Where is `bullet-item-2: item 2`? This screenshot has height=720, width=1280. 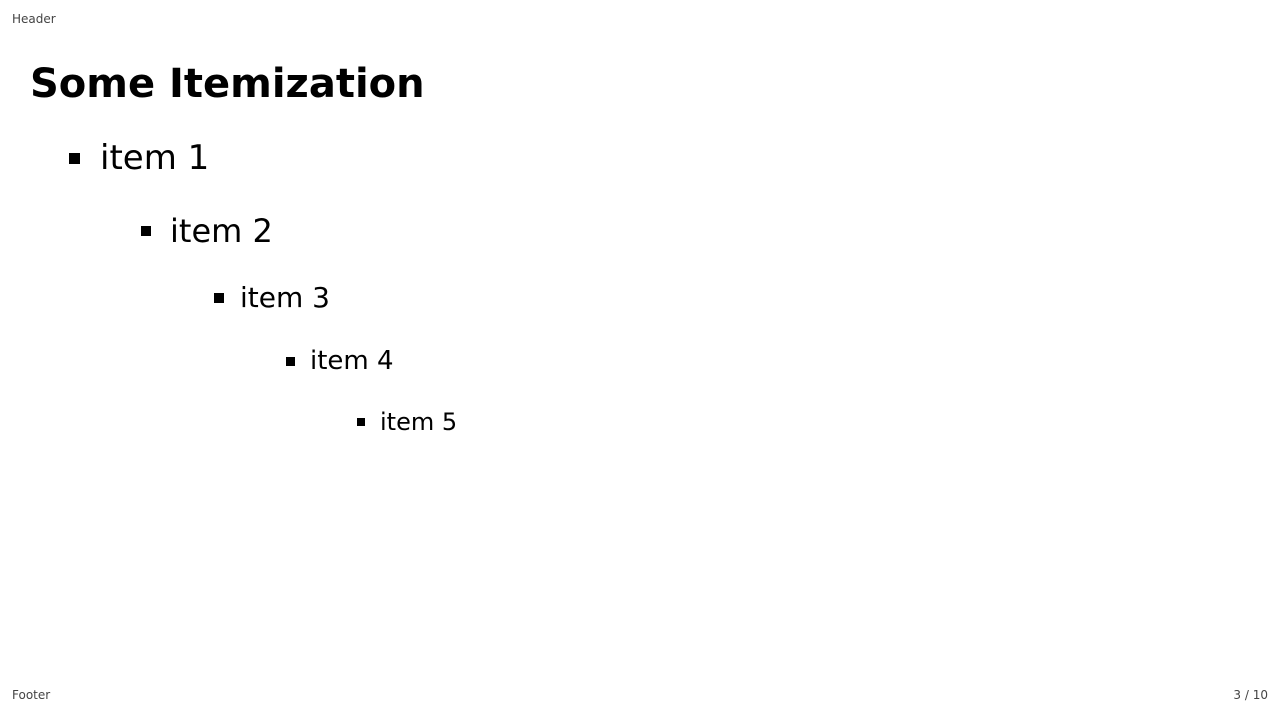 bullet-item-2: item 2 is located at coordinates (207, 231).